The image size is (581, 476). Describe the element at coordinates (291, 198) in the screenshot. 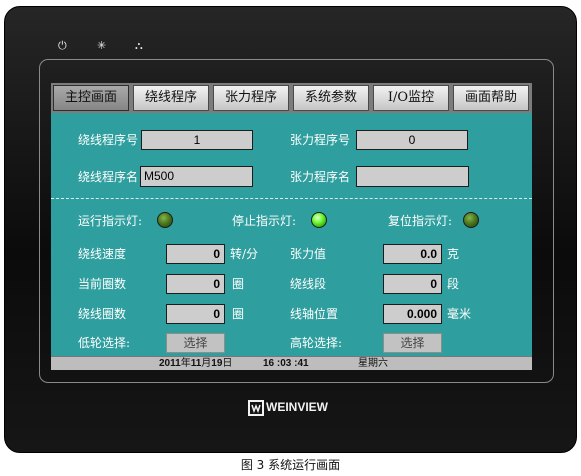

I see `section-divider` at that location.